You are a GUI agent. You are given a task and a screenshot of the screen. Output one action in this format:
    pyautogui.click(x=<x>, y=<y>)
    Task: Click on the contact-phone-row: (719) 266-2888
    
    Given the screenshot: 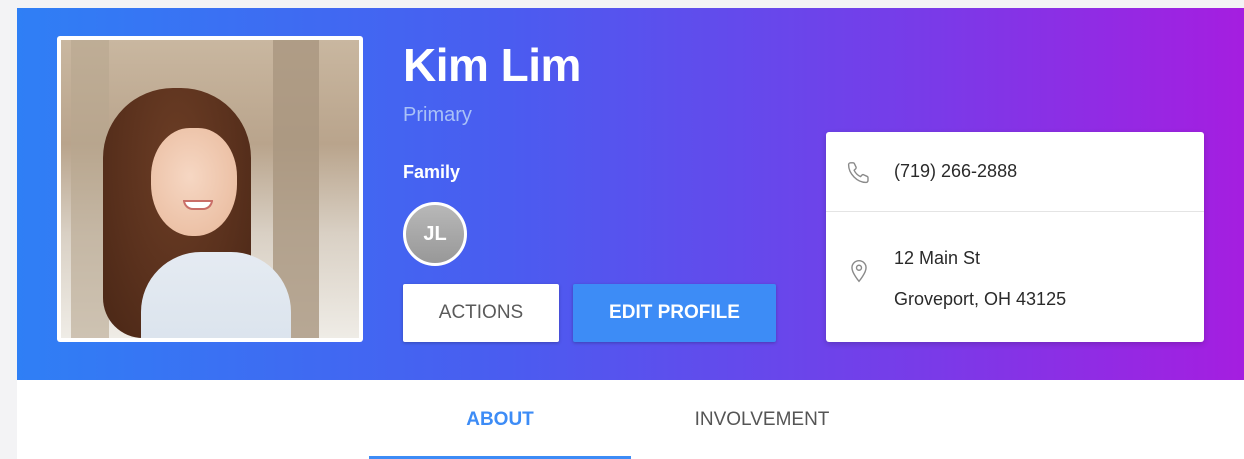 What is the action you would take?
    pyautogui.click(x=1015, y=172)
    